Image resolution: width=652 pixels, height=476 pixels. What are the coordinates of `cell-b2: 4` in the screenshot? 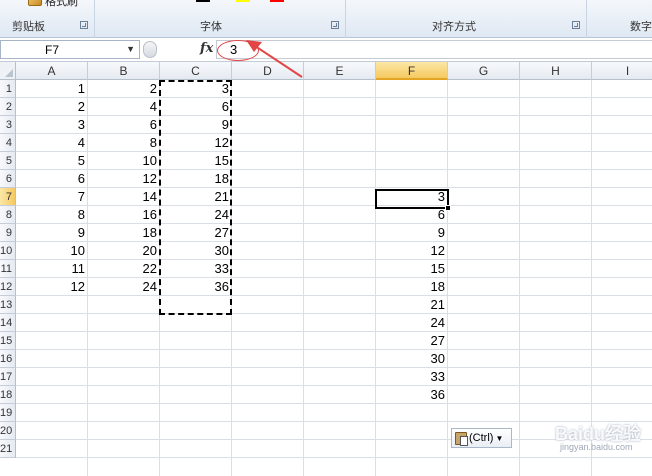 It's located at (124, 107).